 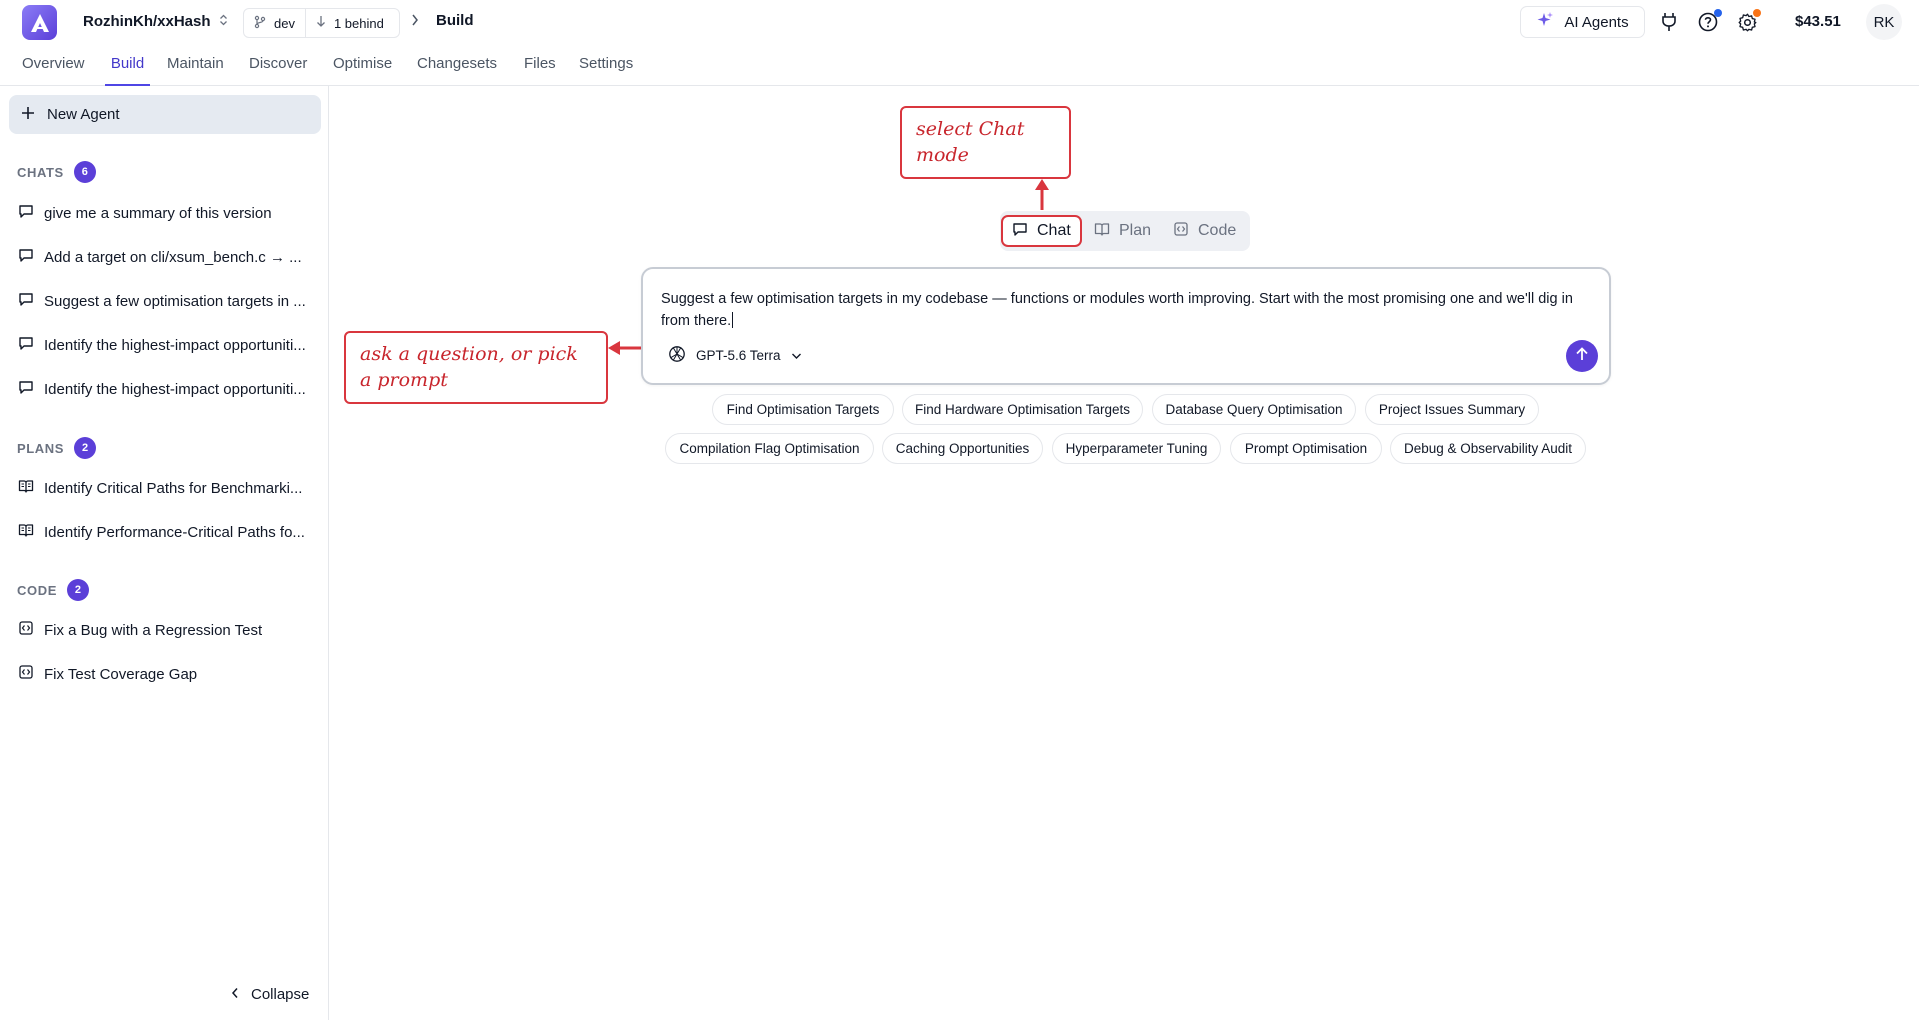 I want to click on text-caret, so click(x=733, y=320).